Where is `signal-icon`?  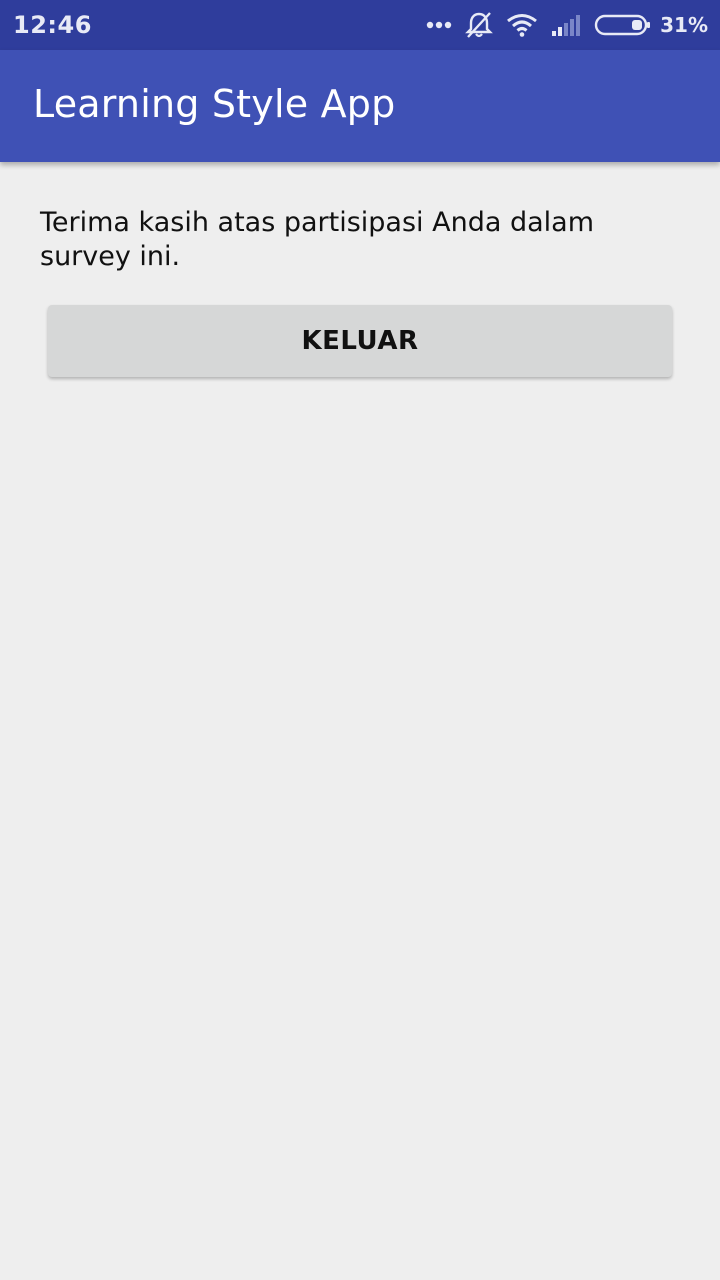
signal-icon is located at coordinates (566, 25).